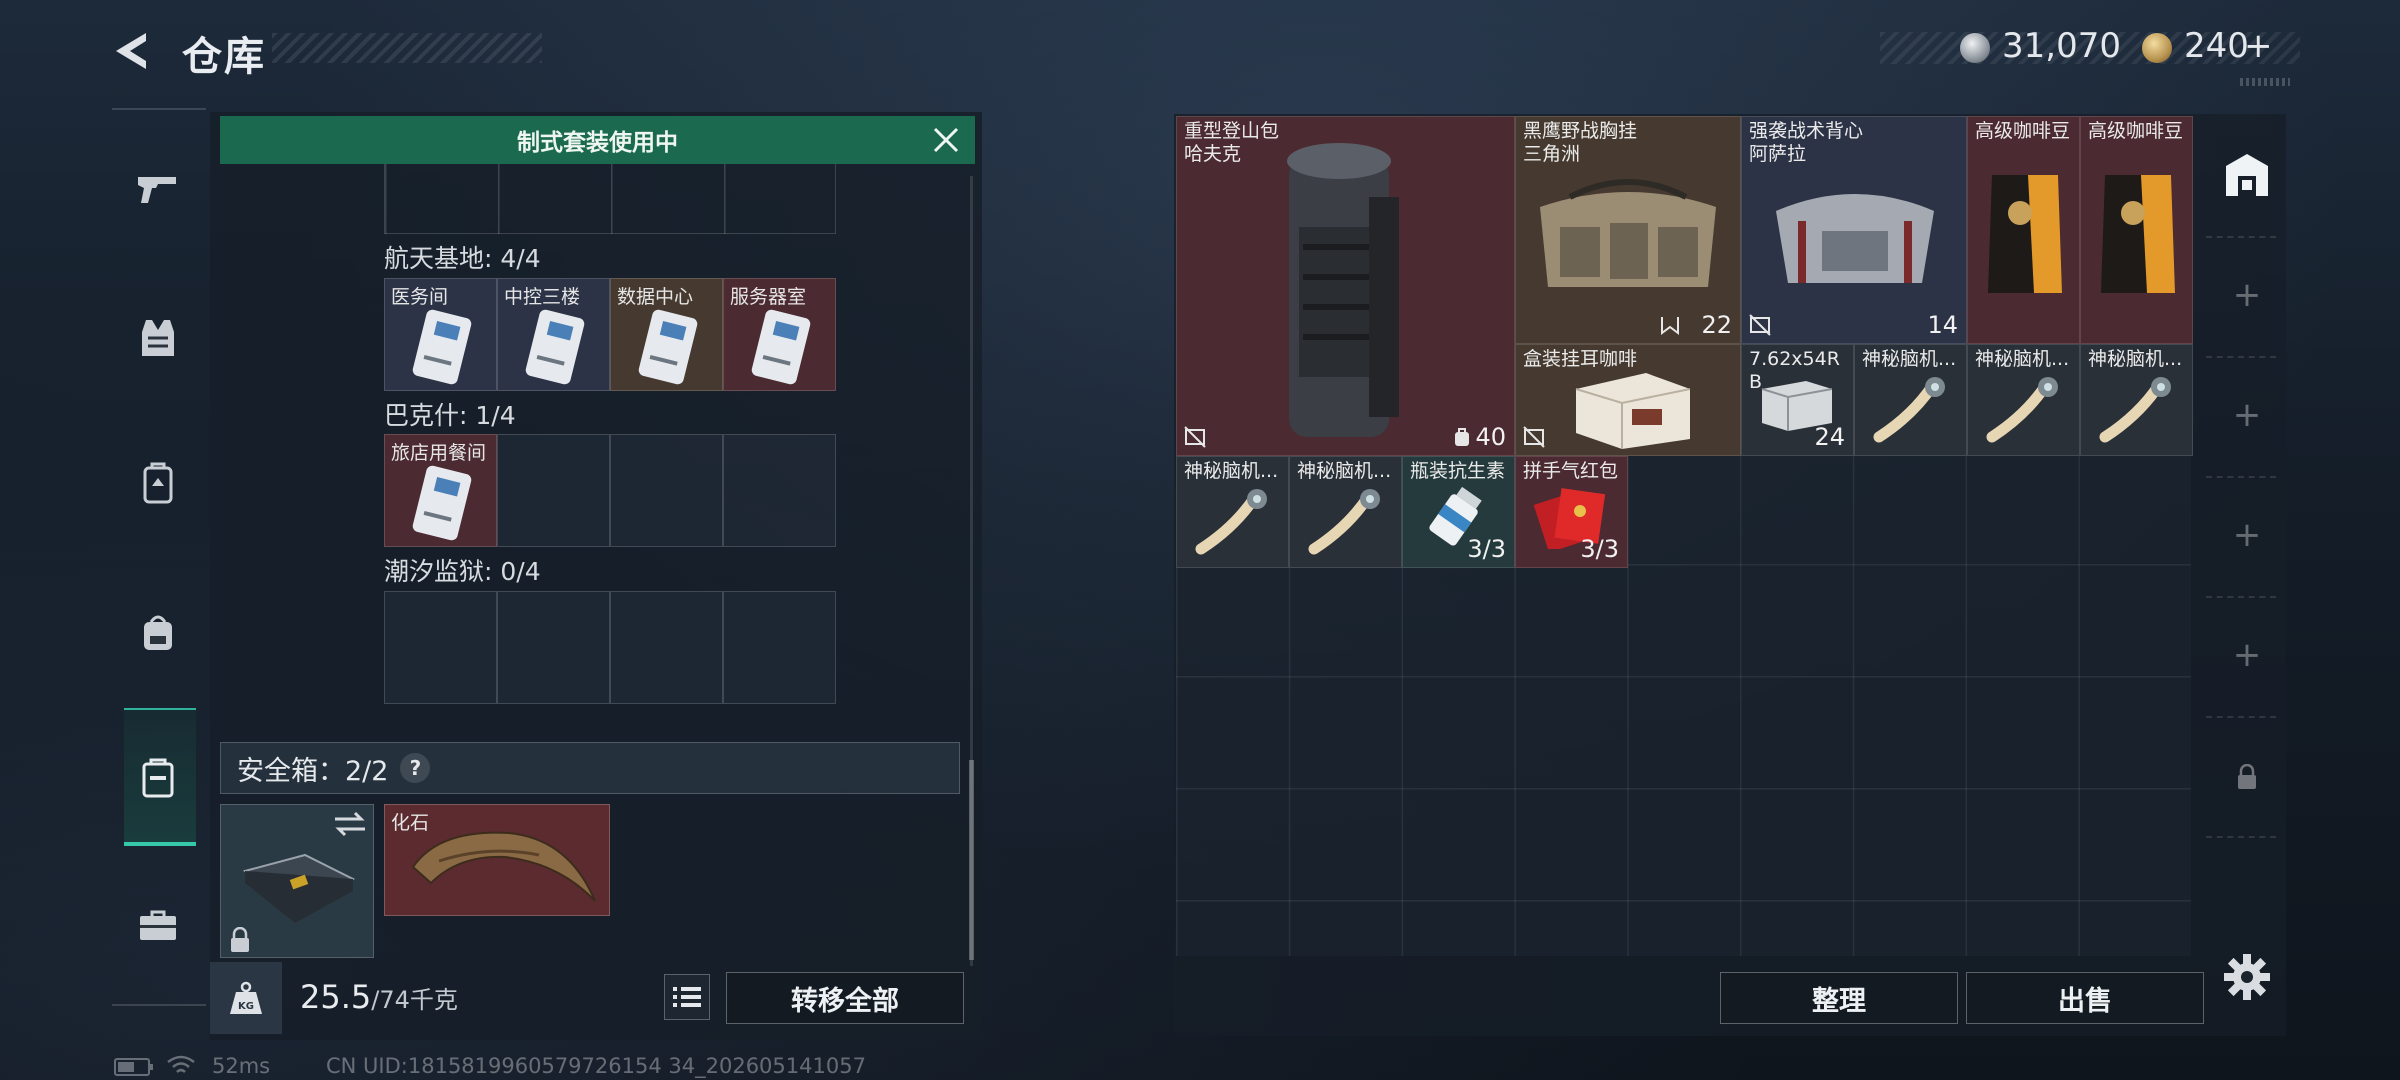 The image size is (2400, 1080). I want to click on locked-stash-page, so click(2247, 776).